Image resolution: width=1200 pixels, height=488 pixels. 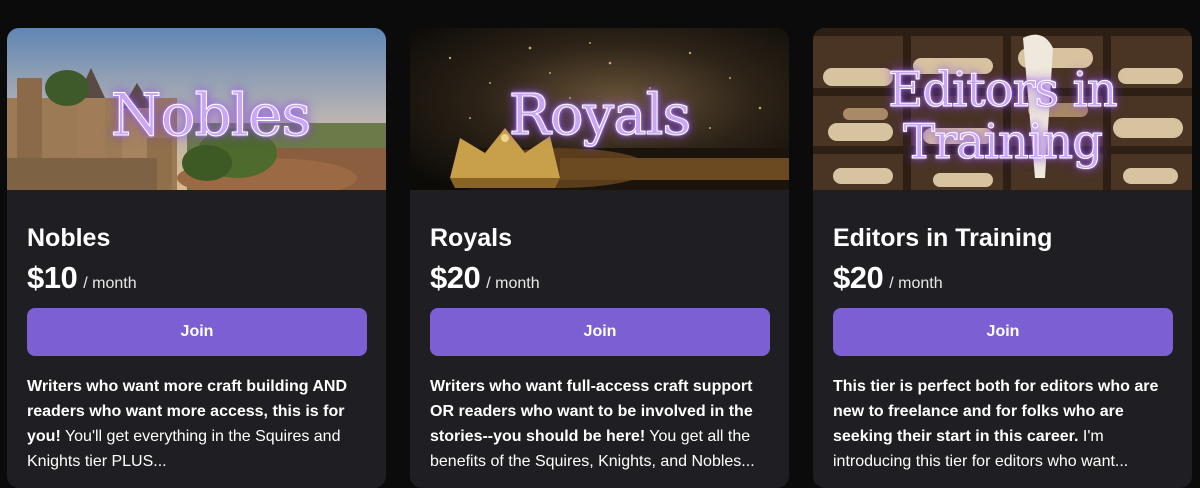 I want to click on tier-banner-image: Editors in Training, so click(x=1002, y=109).